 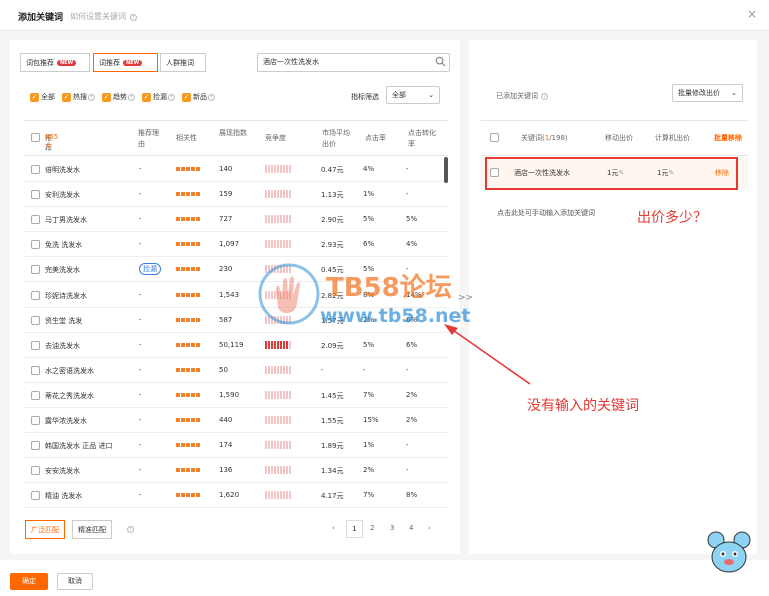 What do you see at coordinates (62, 345) in the screenshot?
I see `keyword-cell: 去油洗发水` at bounding box center [62, 345].